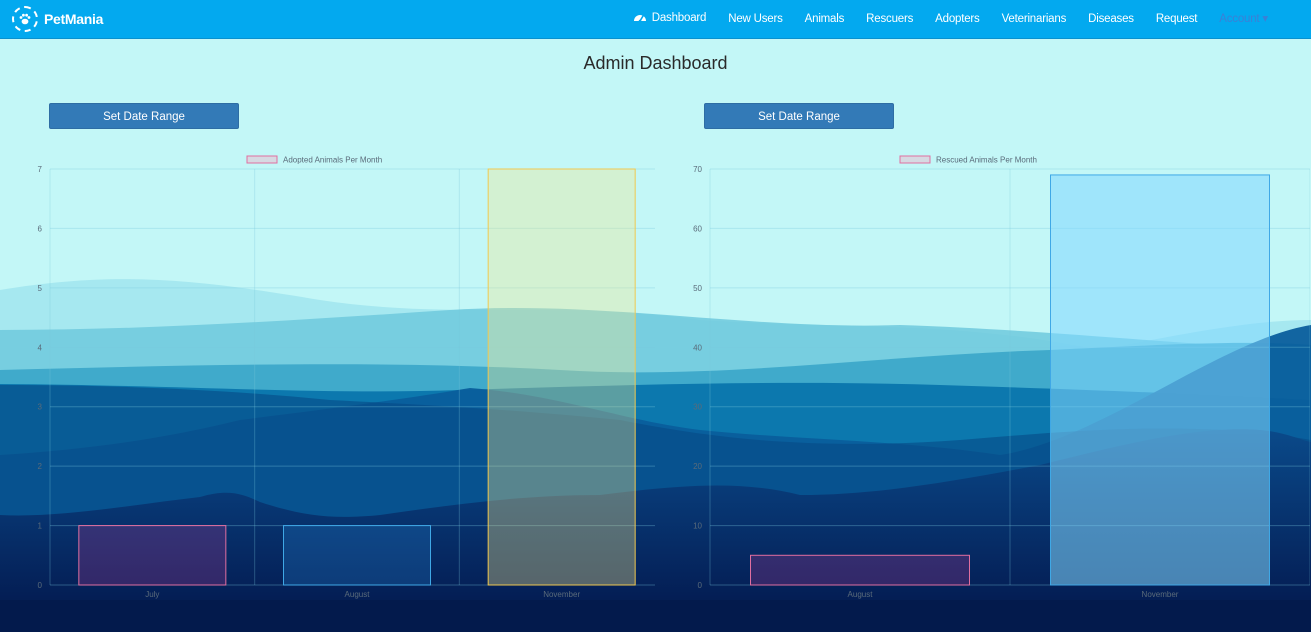  What do you see at coordinates (799, 116) in the screenshot?
I see `set-date-range-button-right: Set Date Range` at bounding box center [799, 116].